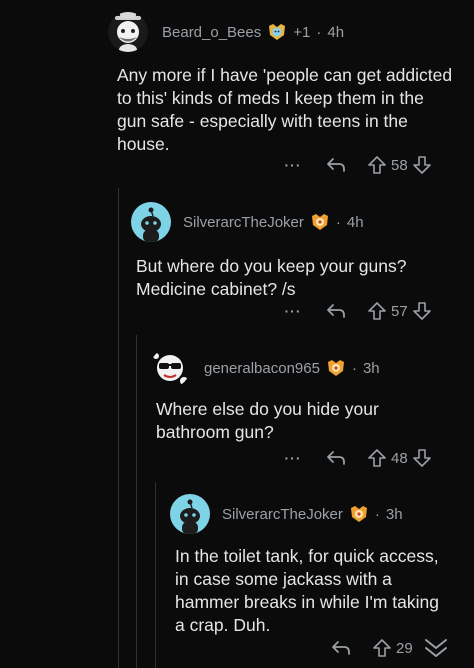 Image resolution: width=474 pixels, height=668 pixels. Describe the element at coordinates (436, 648) in the screenshot. I see `scroll-down-chevron-icon` at that location.